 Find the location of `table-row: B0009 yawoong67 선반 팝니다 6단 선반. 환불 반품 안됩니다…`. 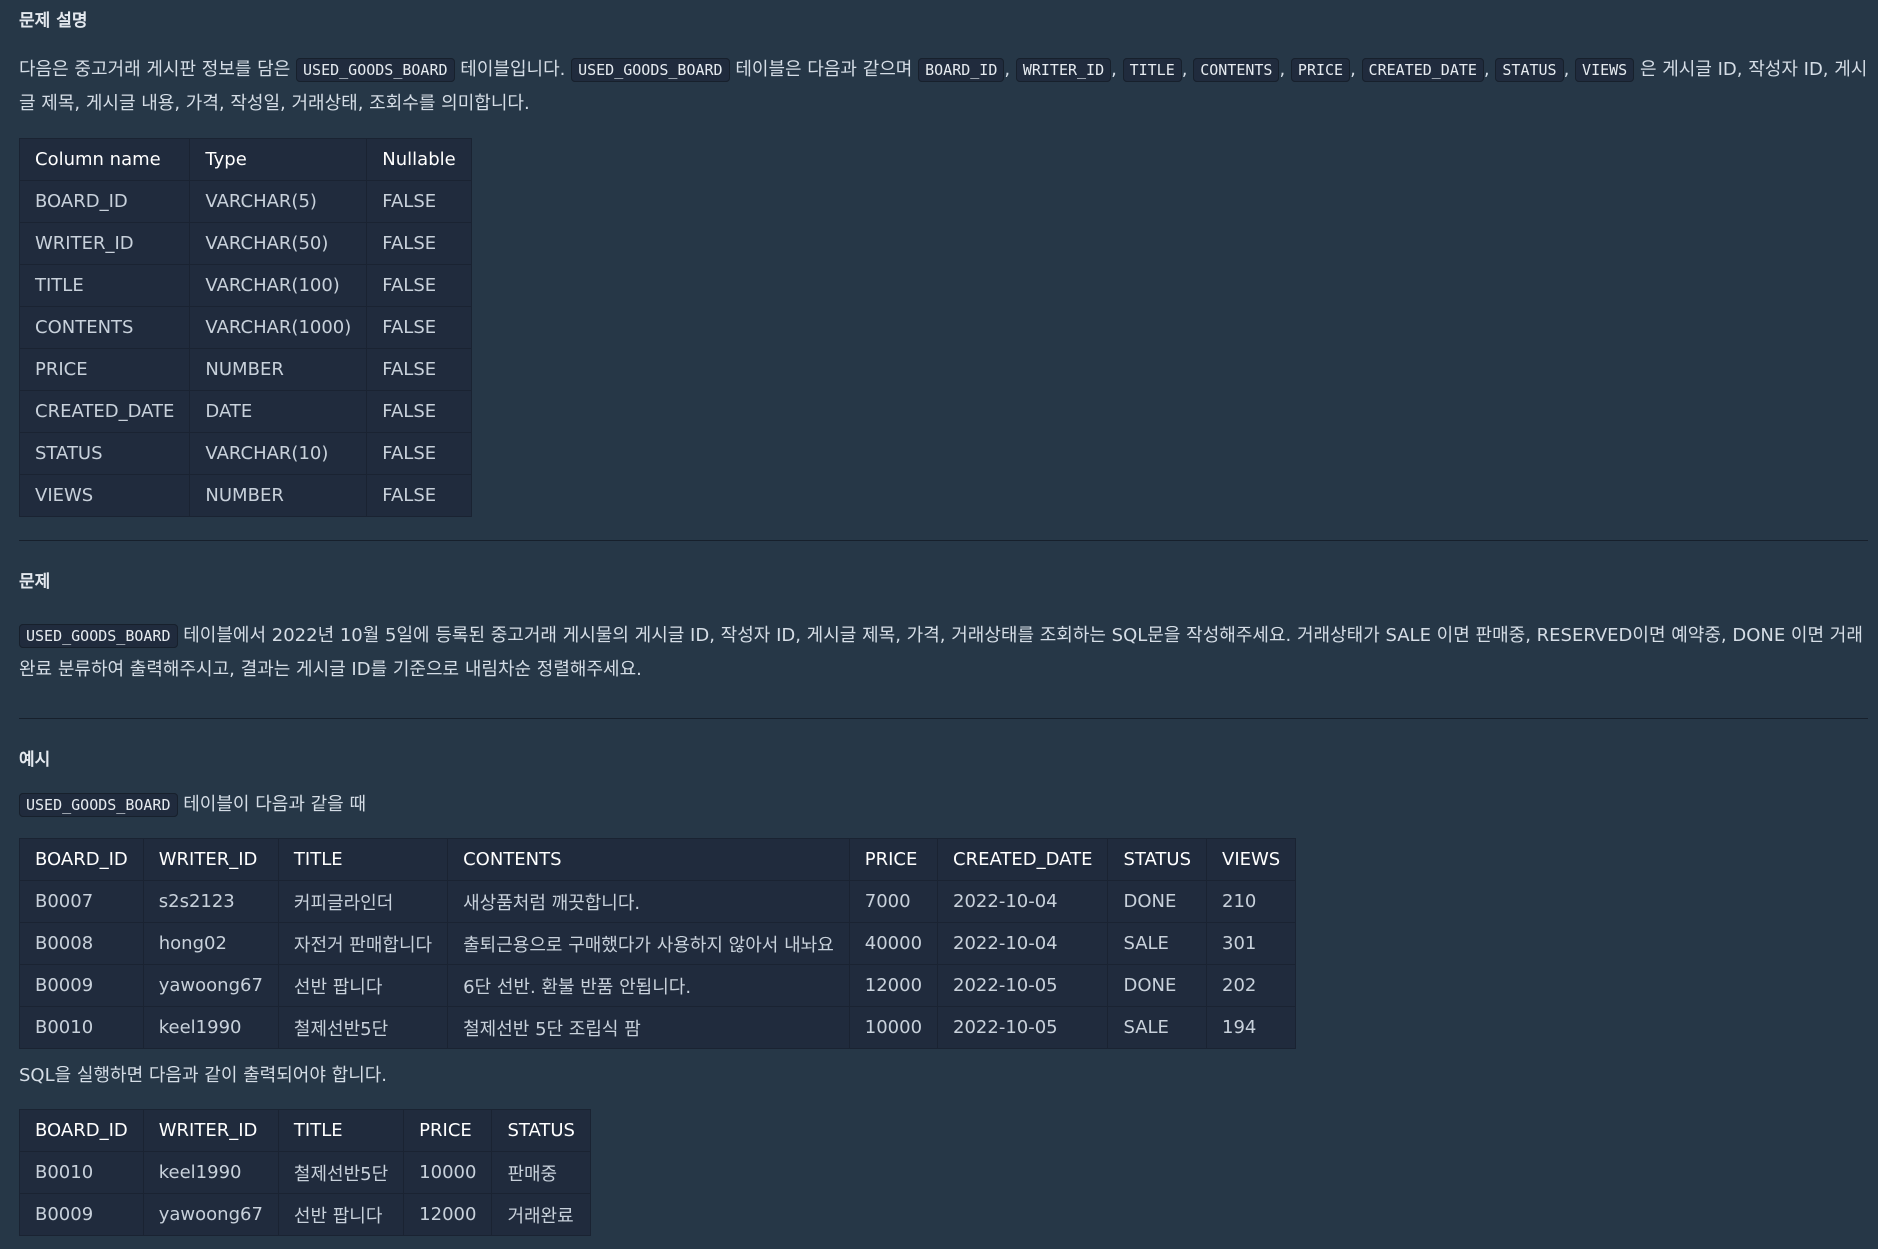

table-row: B0009 yawoong67 선반 팝니다 6단 선반. 환불 반품 안됩니다… is located at coordinates (658, 985).